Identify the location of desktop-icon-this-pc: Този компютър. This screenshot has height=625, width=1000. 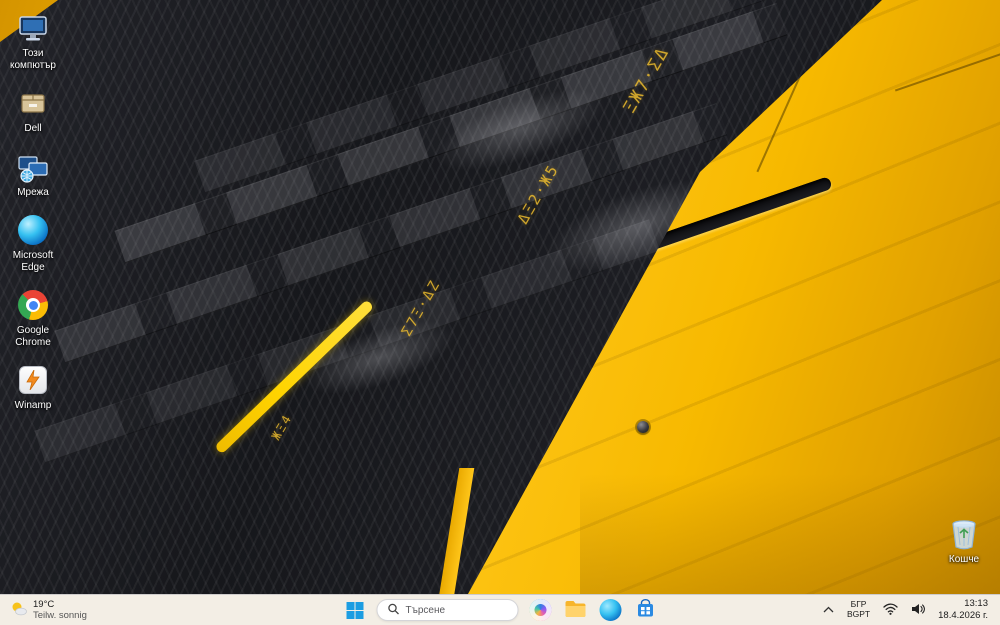
(33, 40).